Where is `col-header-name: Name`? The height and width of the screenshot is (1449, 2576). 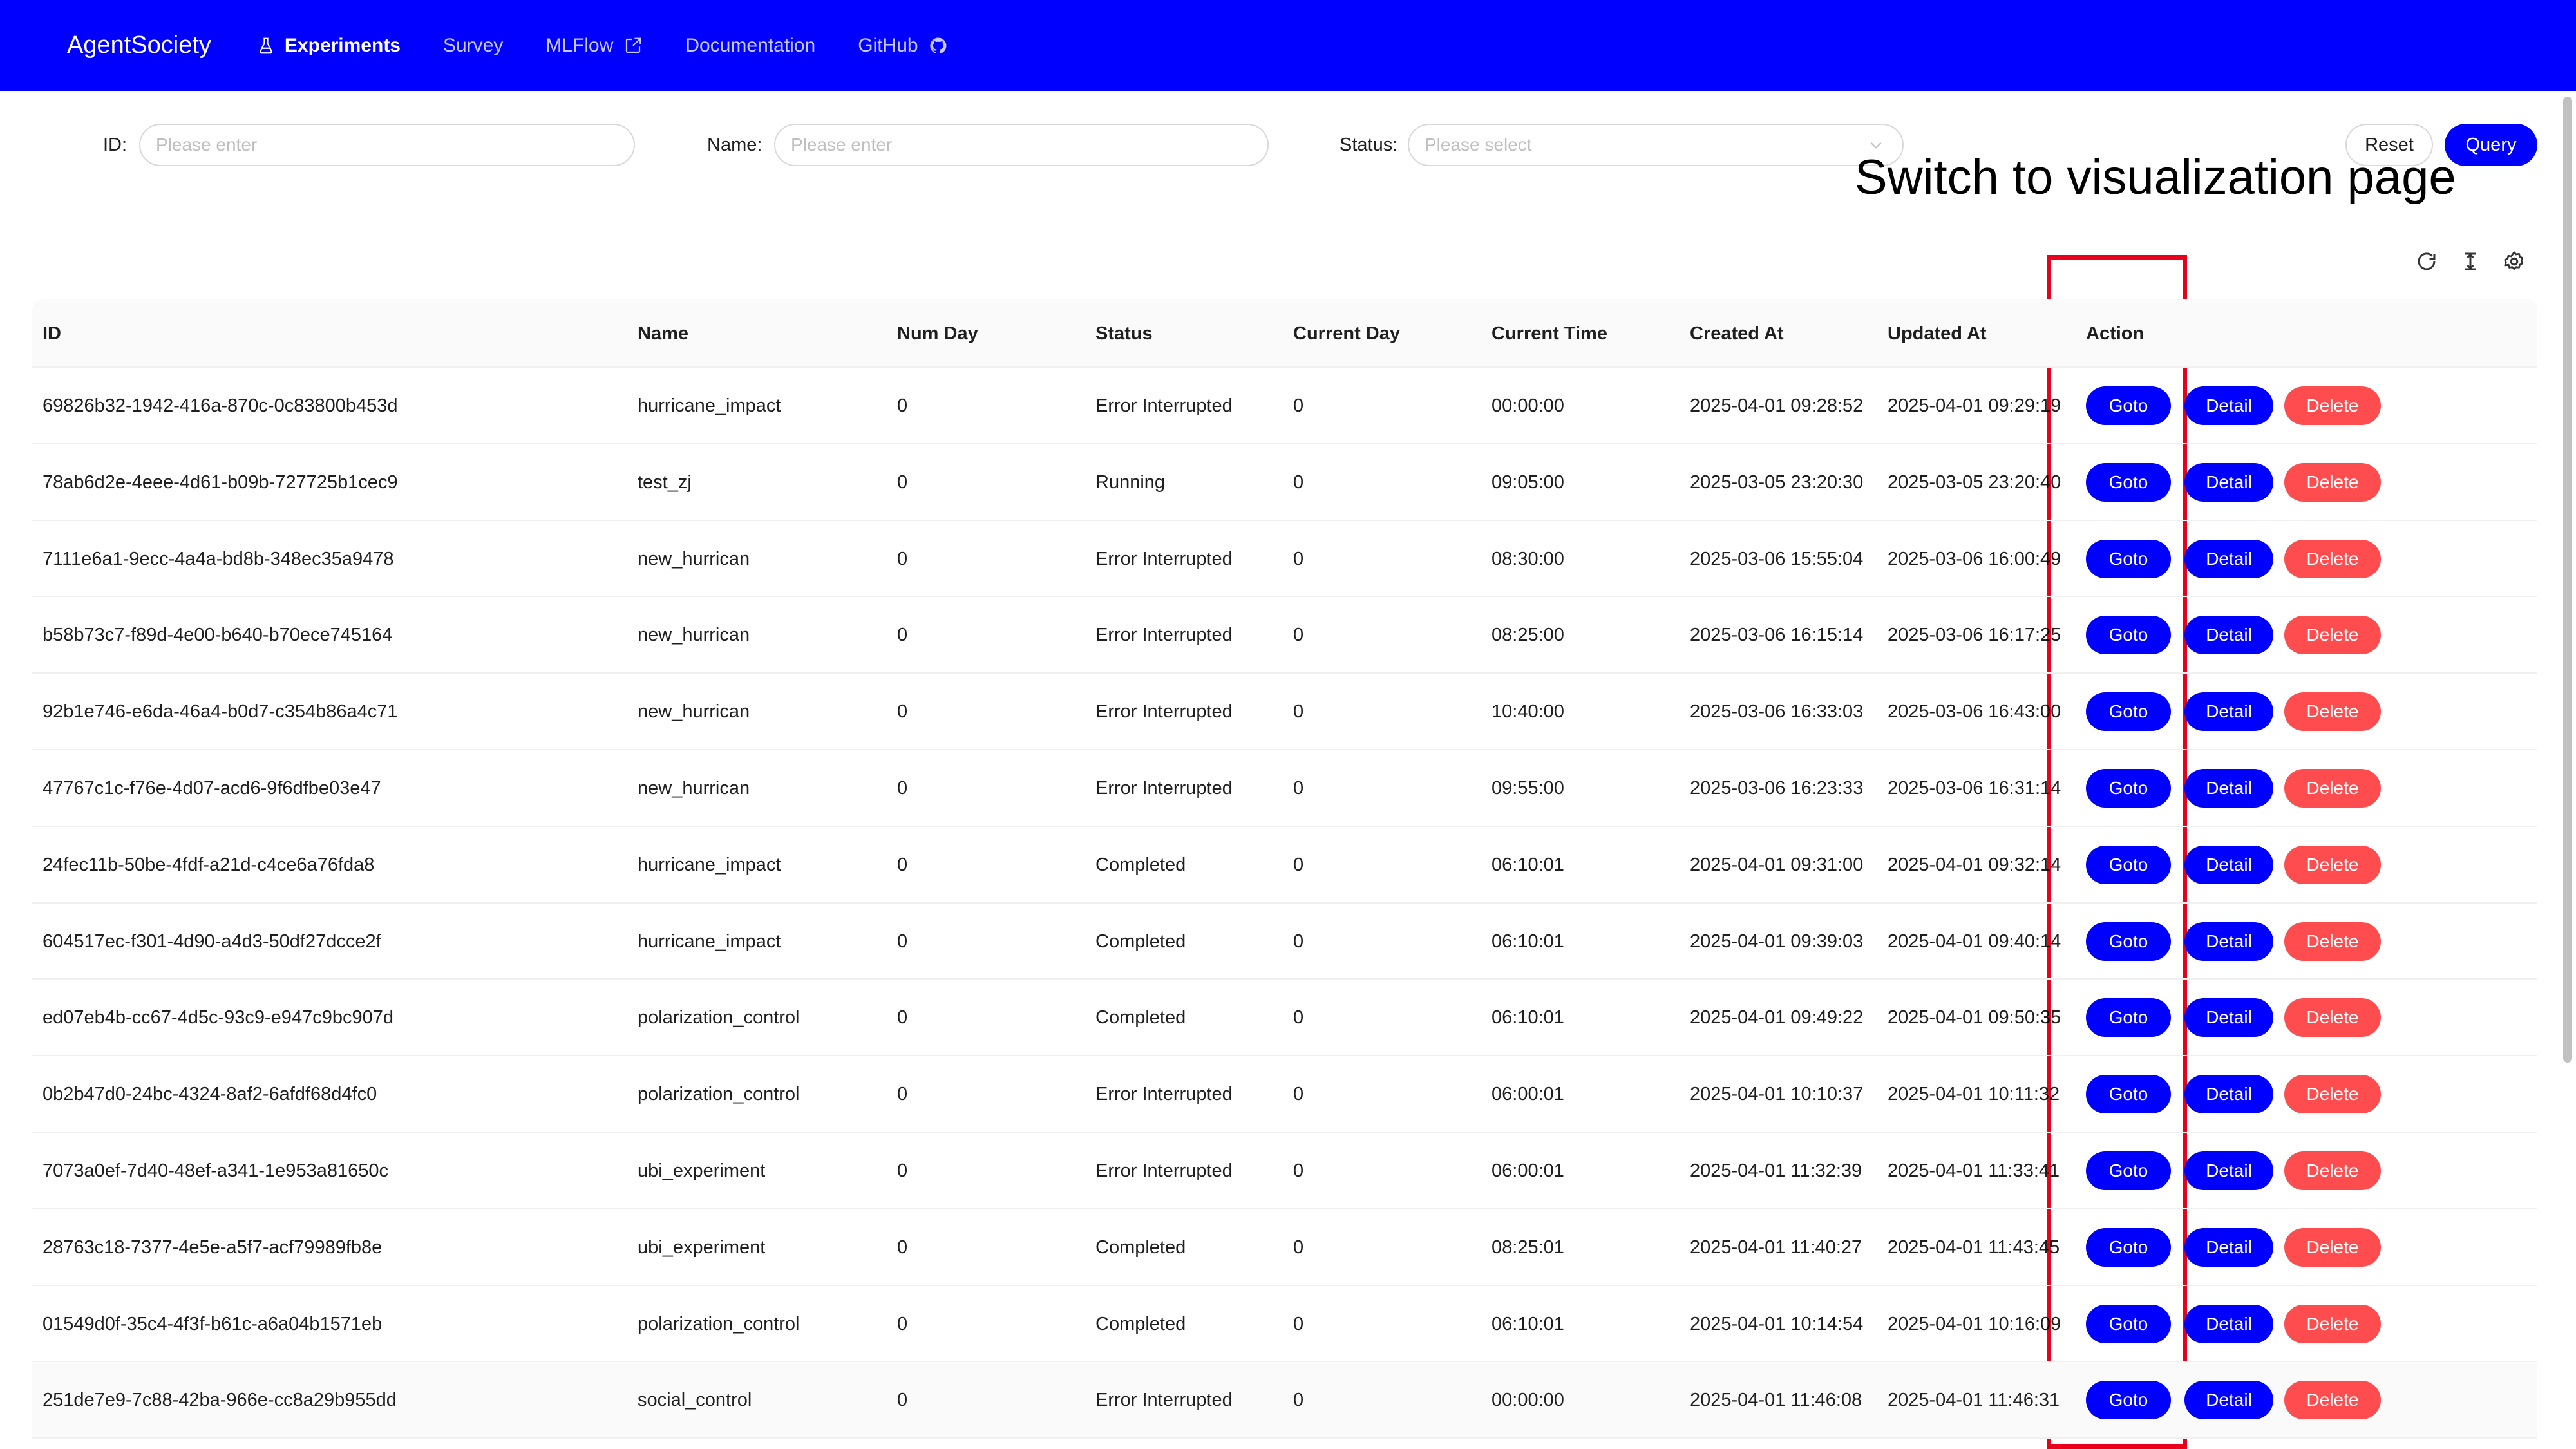 col-header-name: Name is located at coordinates (663, 334).